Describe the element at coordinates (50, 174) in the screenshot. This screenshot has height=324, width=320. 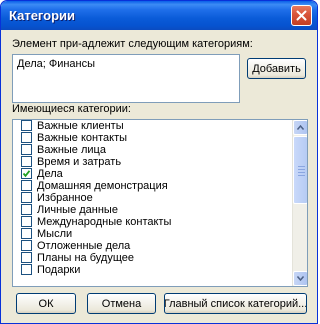
I see `category-label: Дела` at that location.